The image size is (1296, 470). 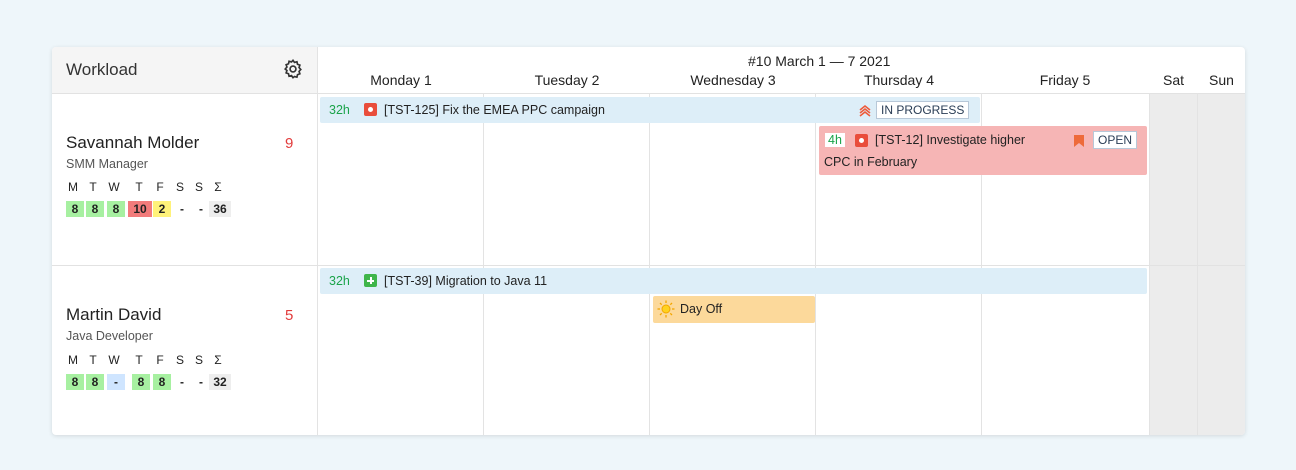 I want to click on day-off-label: Day Off, so click(x=701, y=309).